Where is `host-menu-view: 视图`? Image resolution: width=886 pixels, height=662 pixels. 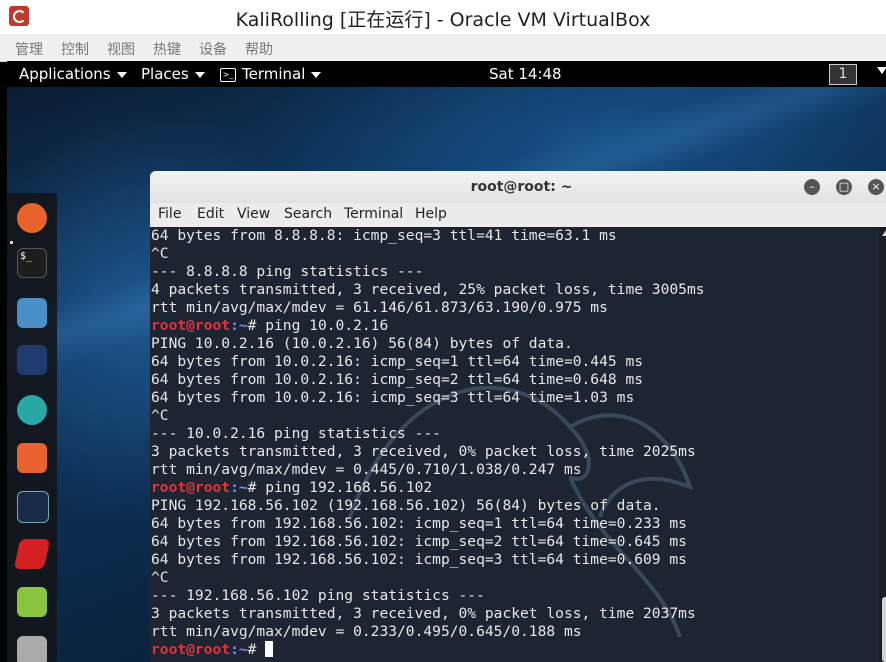
host-menu-view: 视图 is located at coordinates (121, 49).